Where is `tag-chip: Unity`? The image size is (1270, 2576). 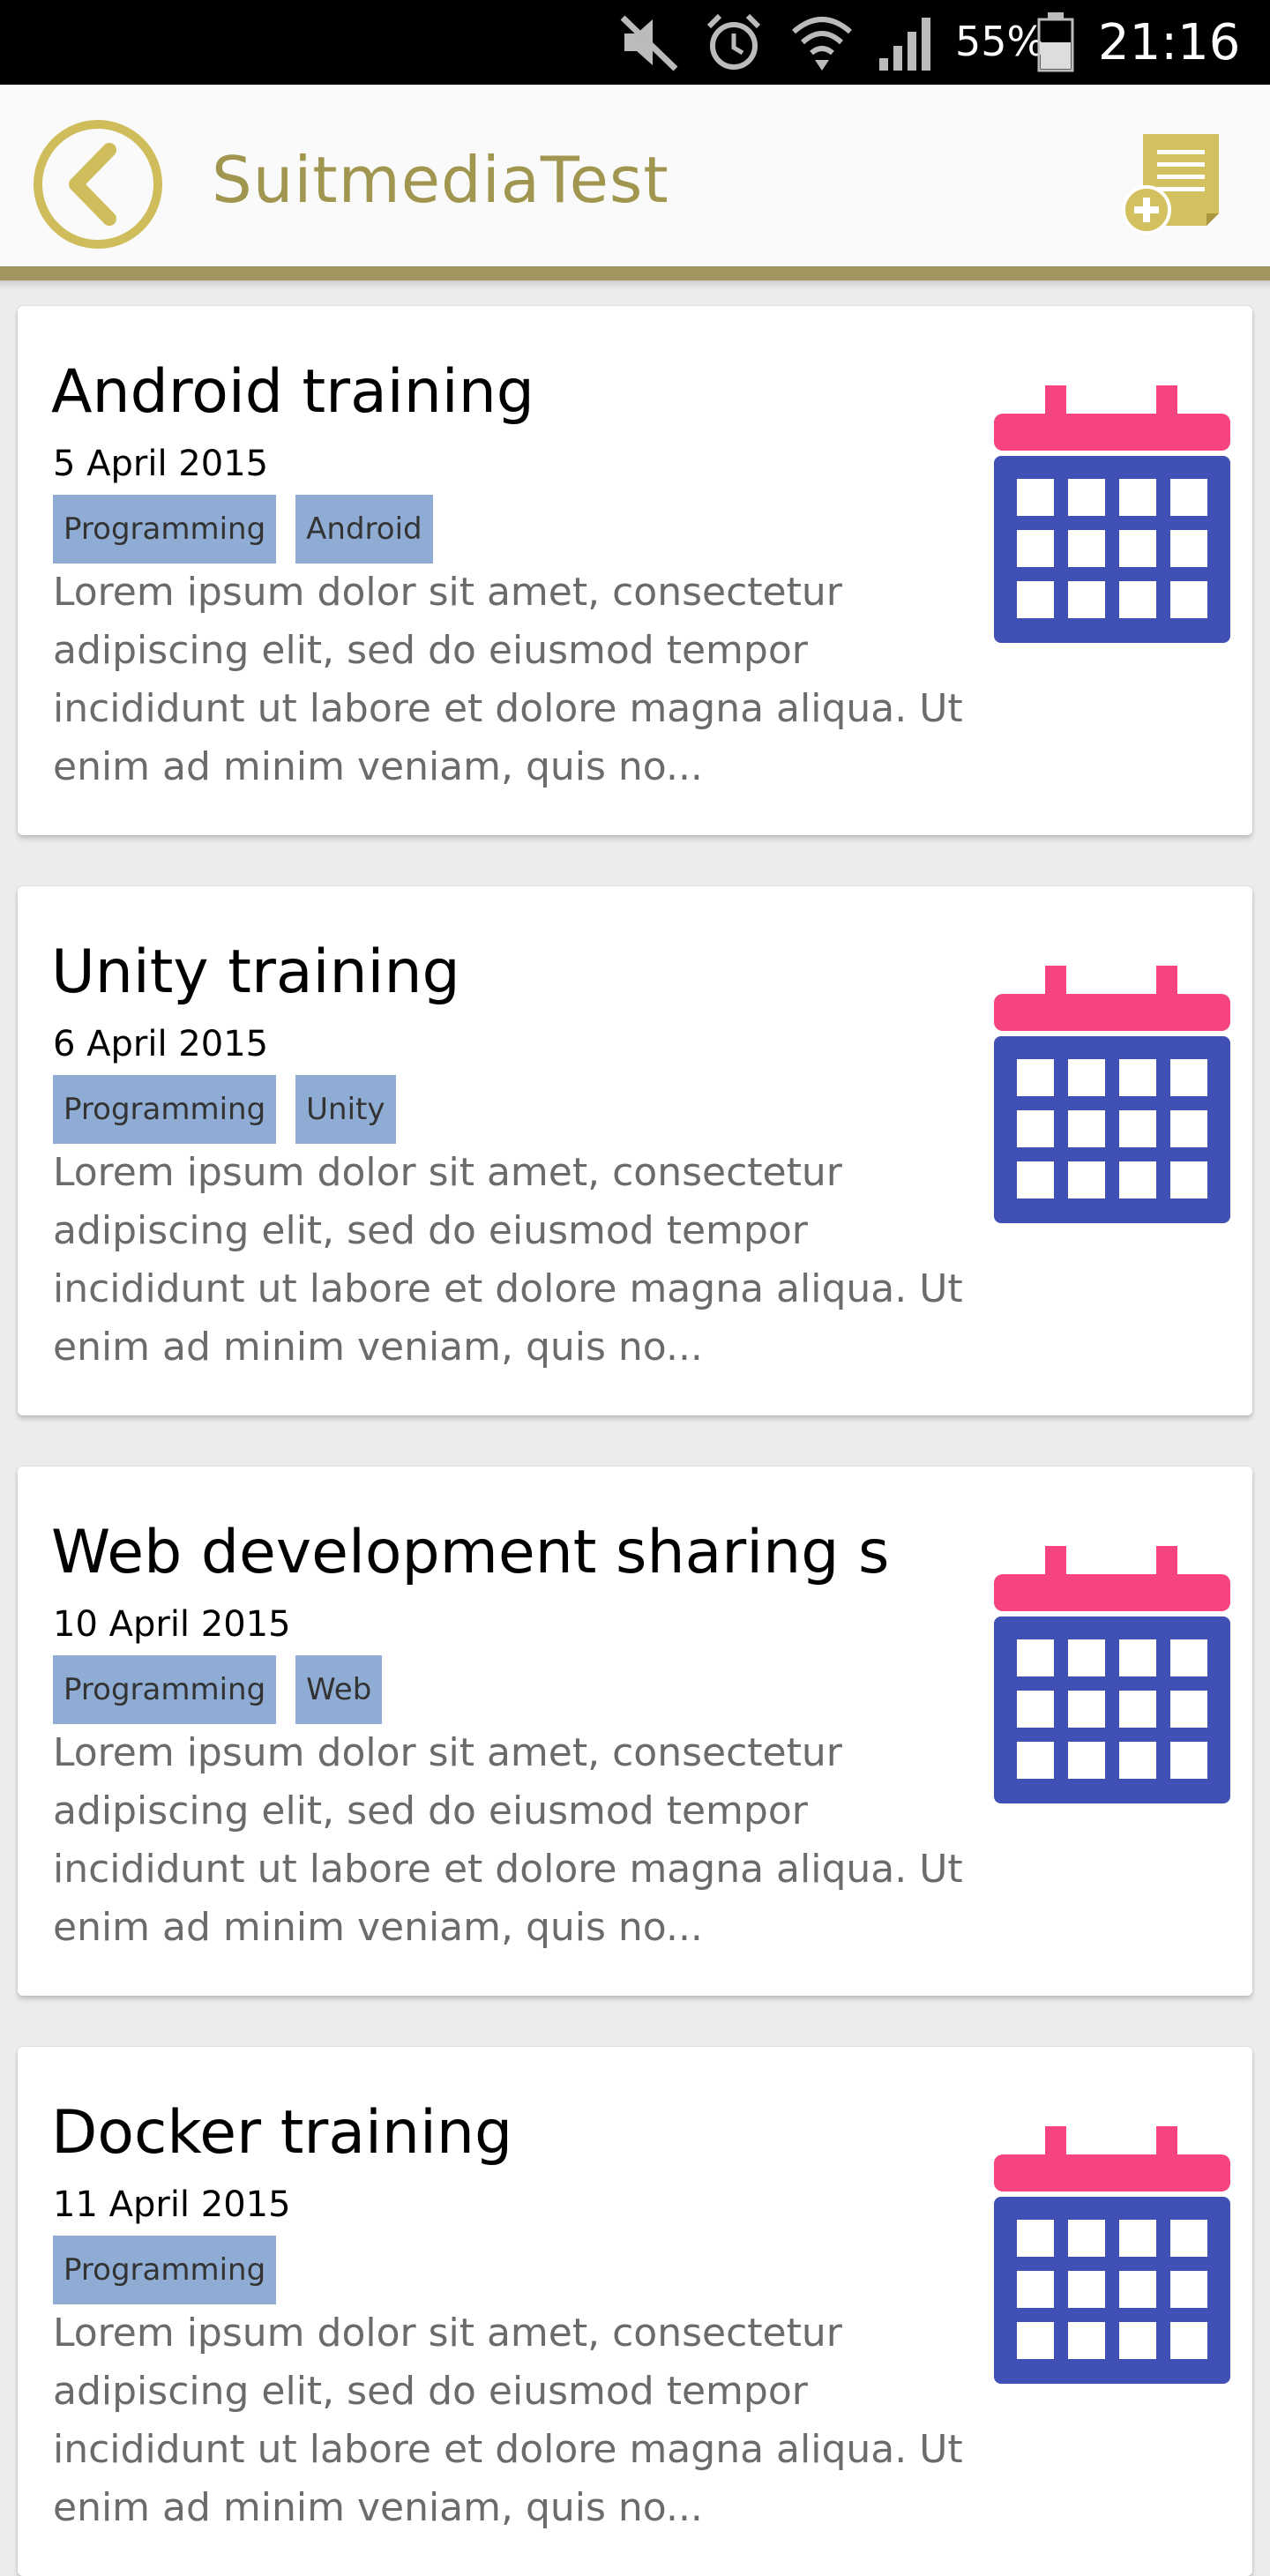
tag-chip: Unity is located at coordinates (345, 1109).